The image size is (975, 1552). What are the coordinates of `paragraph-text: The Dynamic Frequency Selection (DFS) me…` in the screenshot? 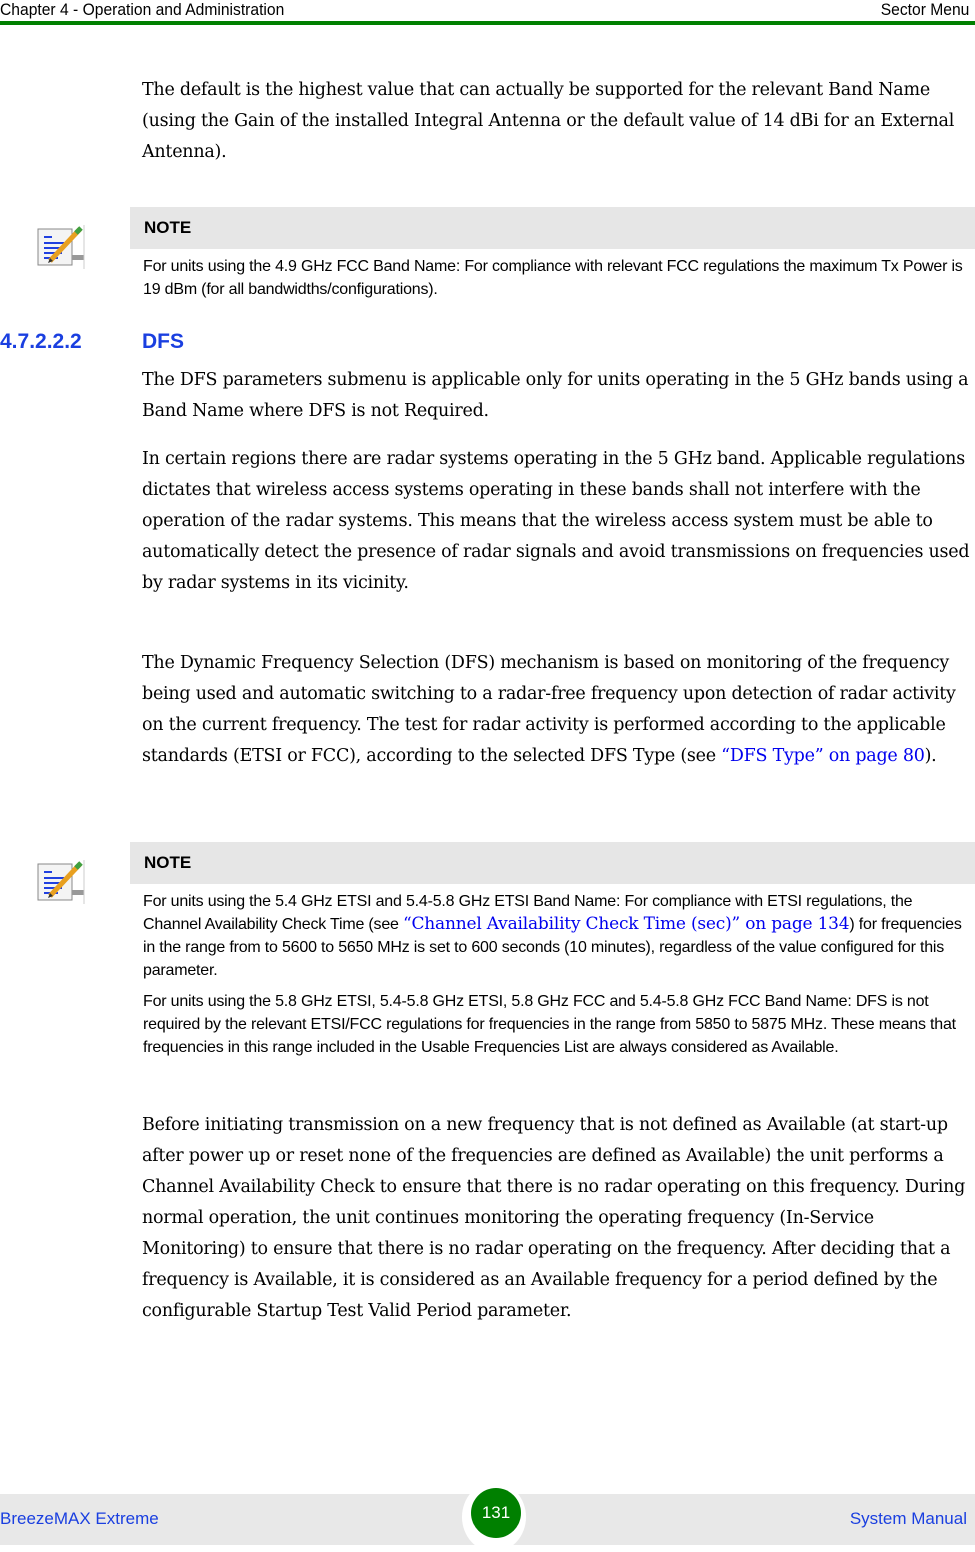 It's located at (557, 710).